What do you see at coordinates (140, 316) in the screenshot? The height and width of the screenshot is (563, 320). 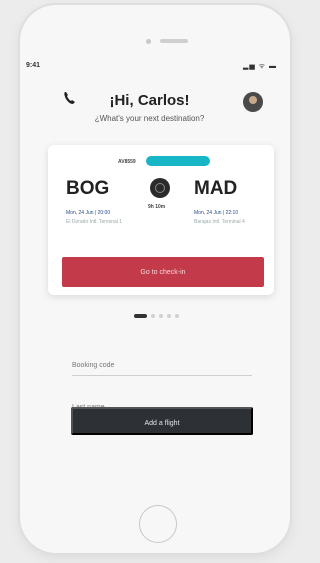 I see `pagination-dot-active` at bounding box center [140, 316].